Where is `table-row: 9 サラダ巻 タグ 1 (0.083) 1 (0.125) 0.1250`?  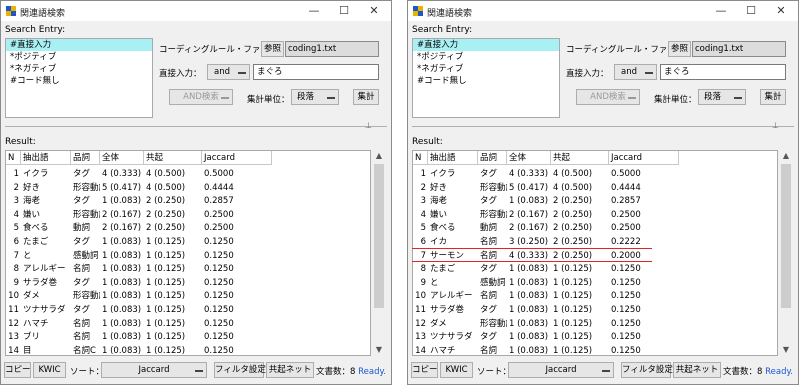
table-row: 9 サラダ巻 タグ 1 (0.083) 1 (0.125) 0.1250 is located at coordinates (188, 284).